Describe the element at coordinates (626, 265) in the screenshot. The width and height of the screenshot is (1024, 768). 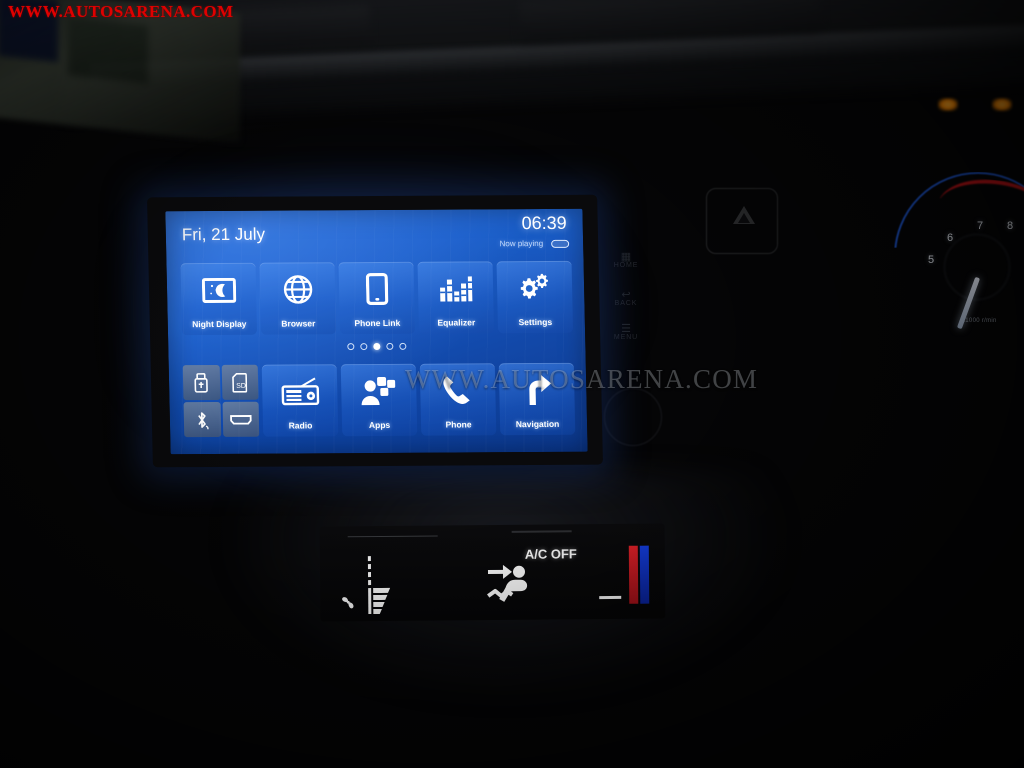
I see `home-button: HOME` at that location.